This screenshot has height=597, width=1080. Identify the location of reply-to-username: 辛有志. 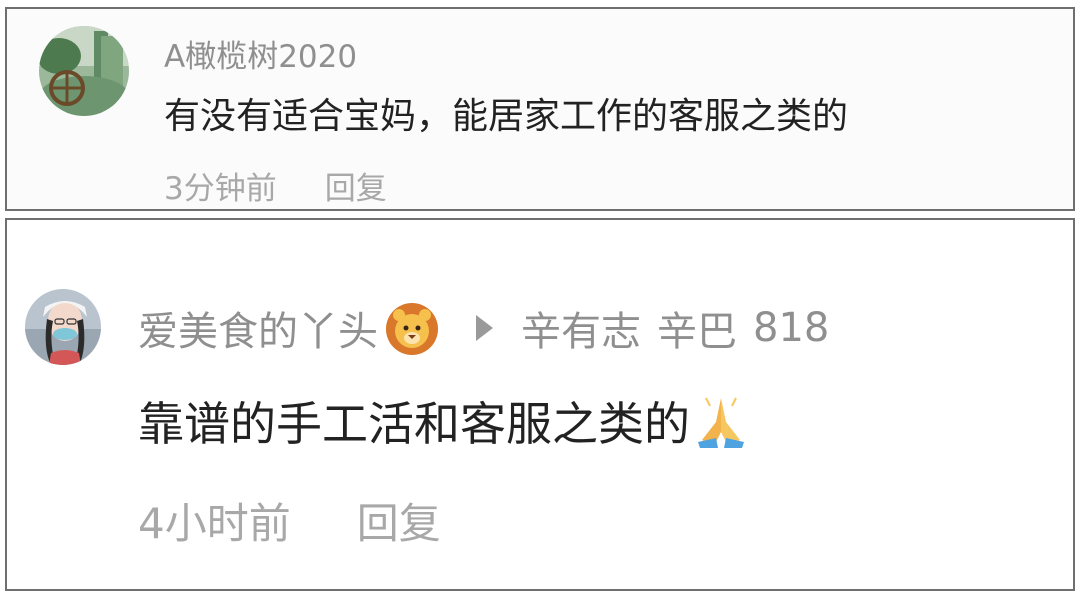
(581, 328).